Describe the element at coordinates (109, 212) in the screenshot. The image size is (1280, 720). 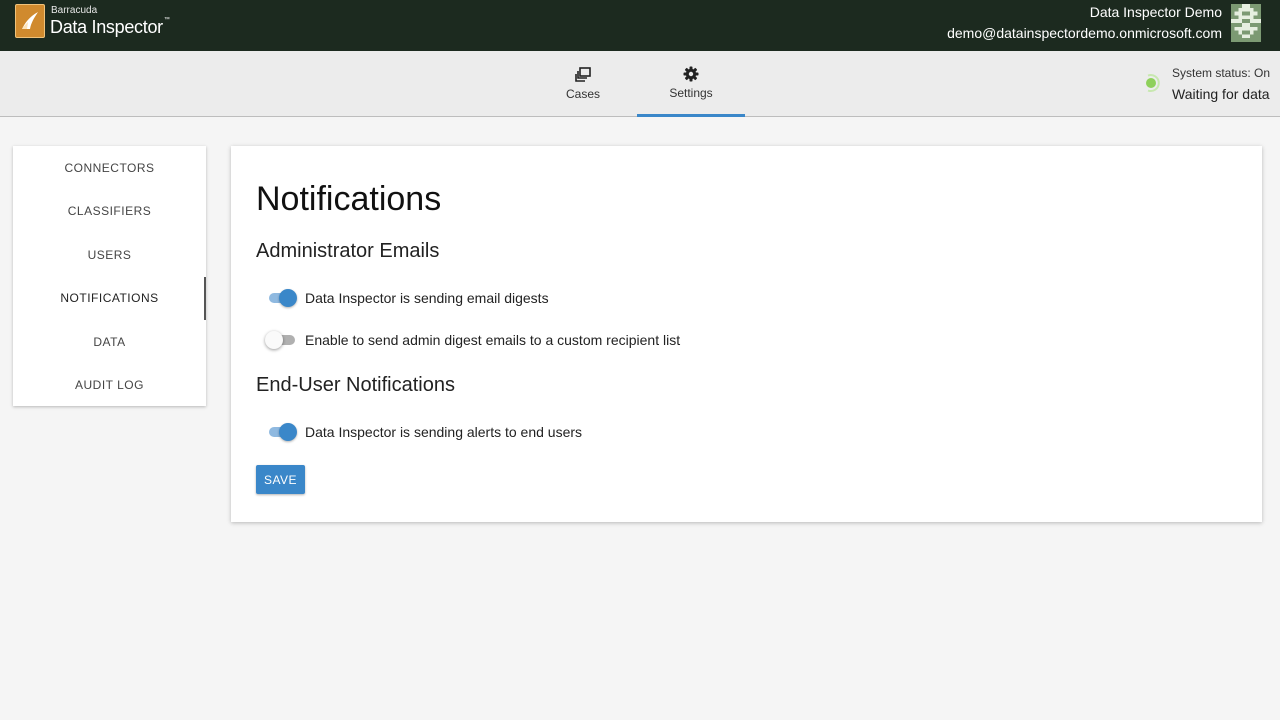
I see `sidebar-item-classifiers: CLASSIFIERS` at that location.